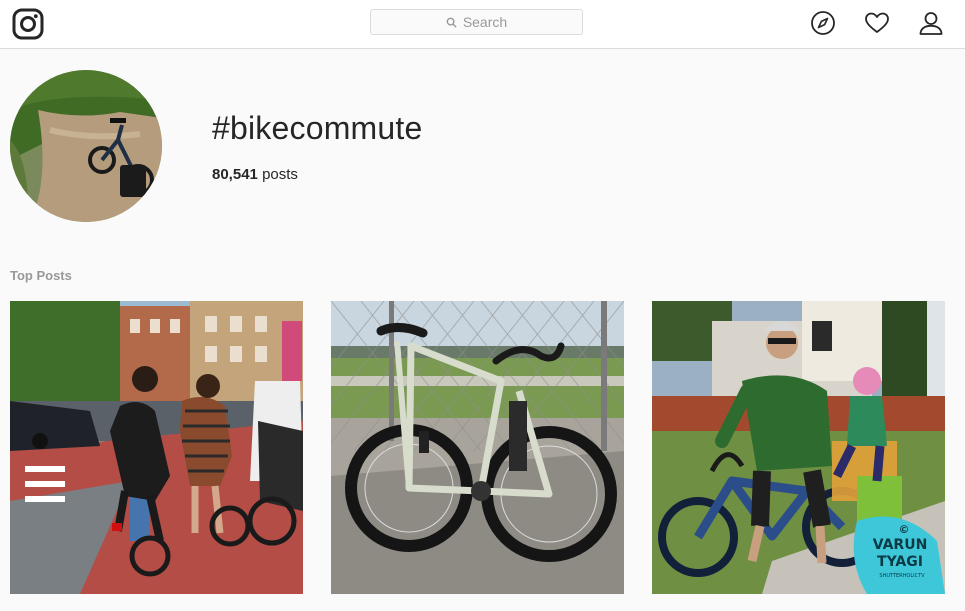  I want to click on person-icon, so click(931, 23).